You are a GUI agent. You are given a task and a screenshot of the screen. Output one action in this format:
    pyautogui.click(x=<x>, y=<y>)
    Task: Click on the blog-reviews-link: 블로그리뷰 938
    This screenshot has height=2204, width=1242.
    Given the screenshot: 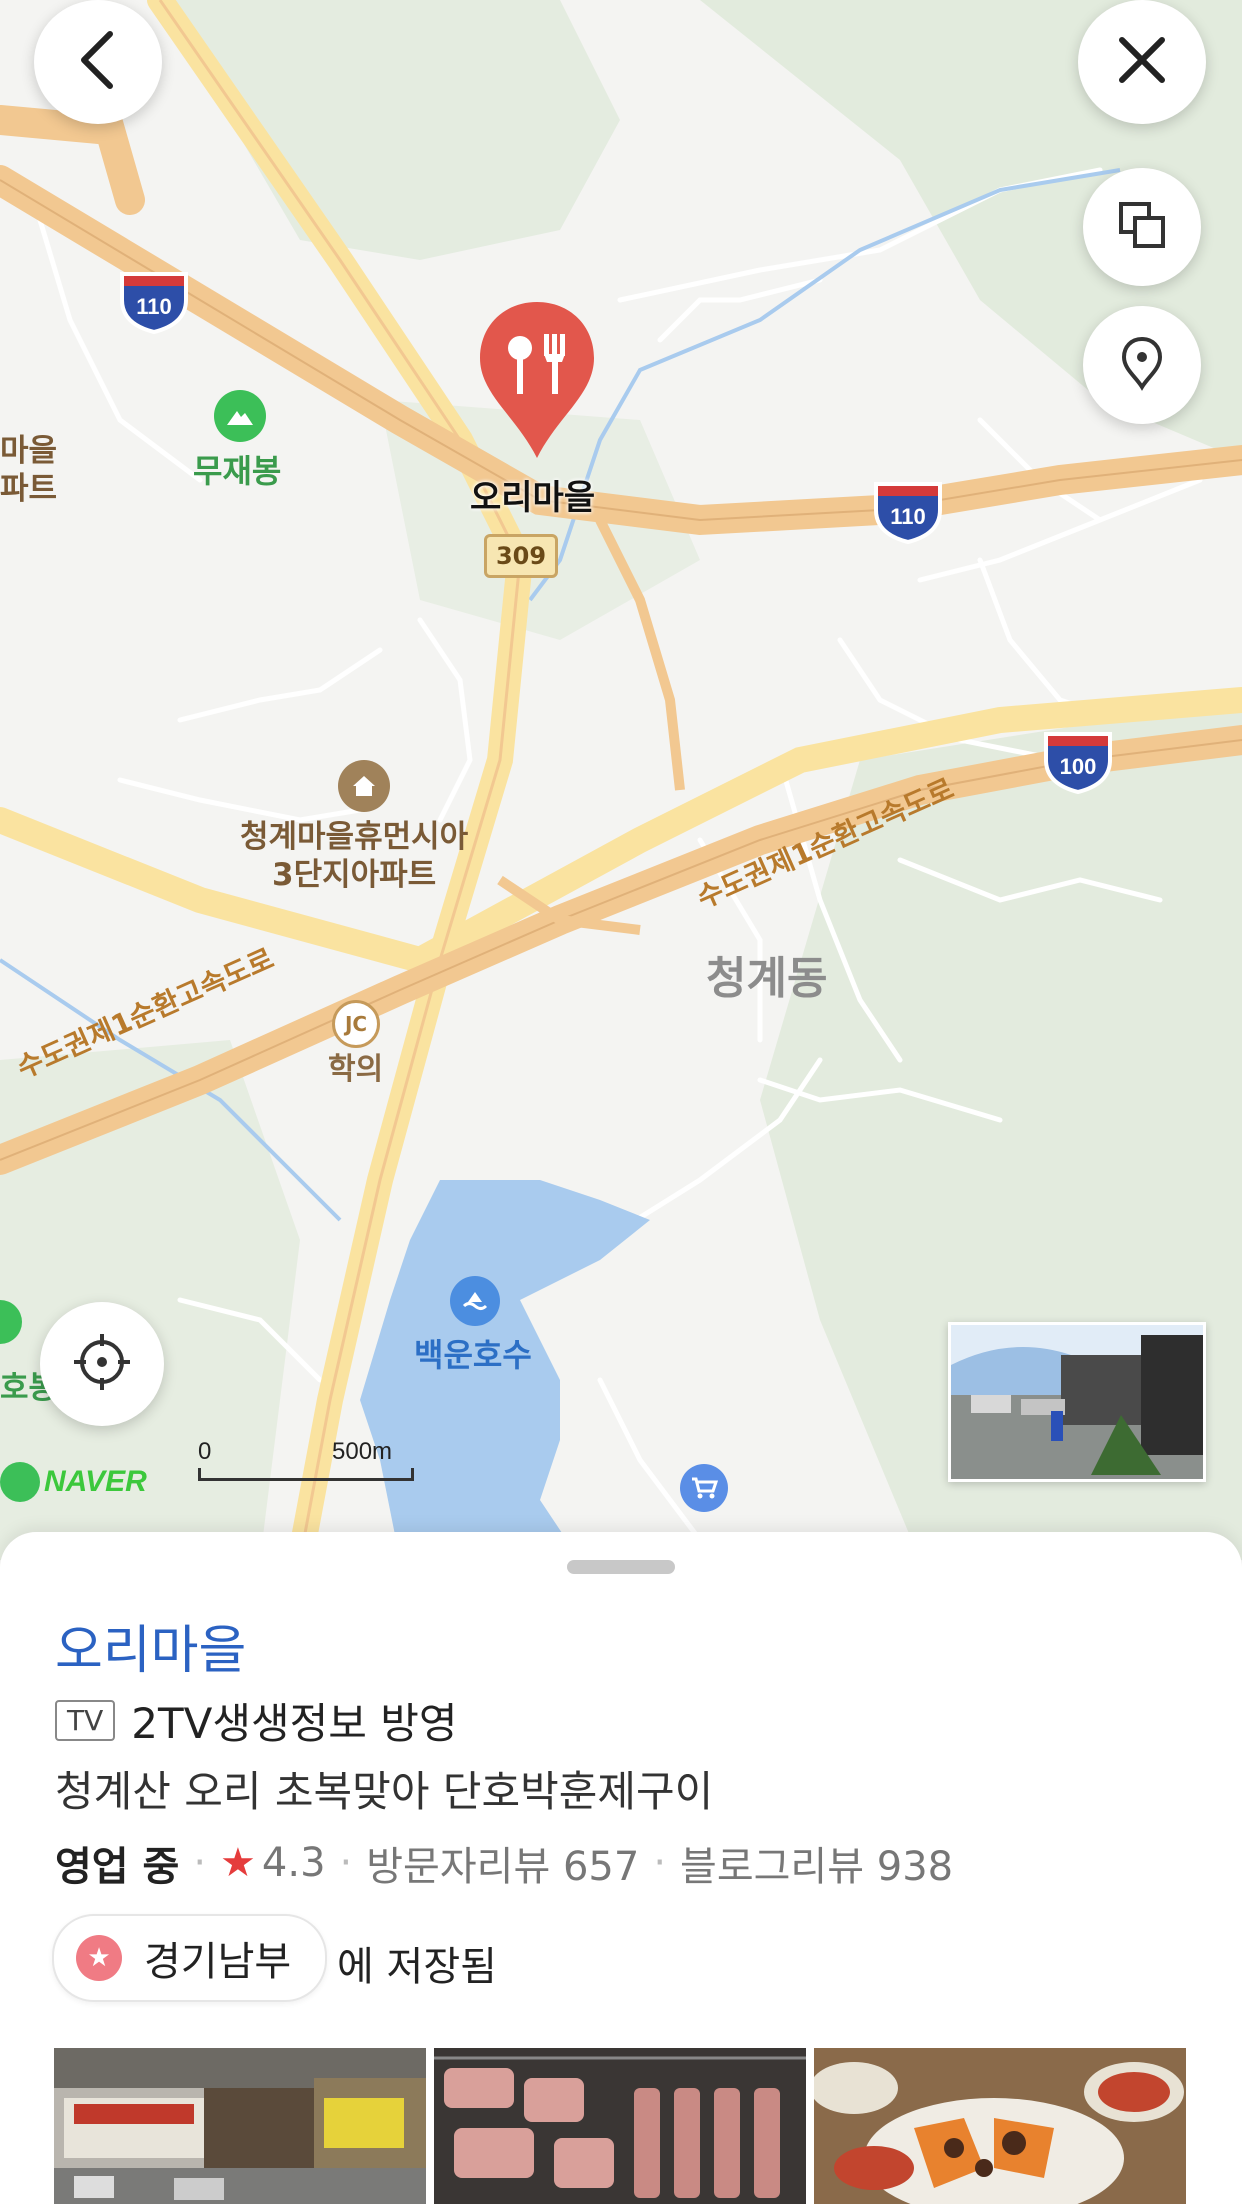 What is the action you would take?
    pyautogui.click(x=816, y=1863)
    